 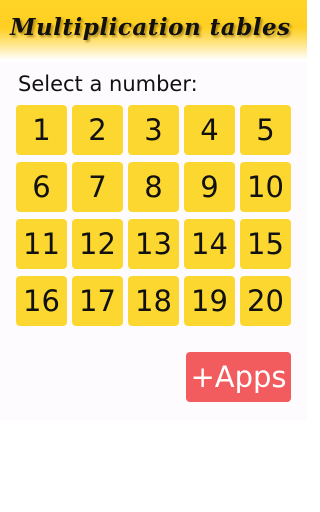 I want to click on app-title: Multiplication tables, so click(x=150, y=27).